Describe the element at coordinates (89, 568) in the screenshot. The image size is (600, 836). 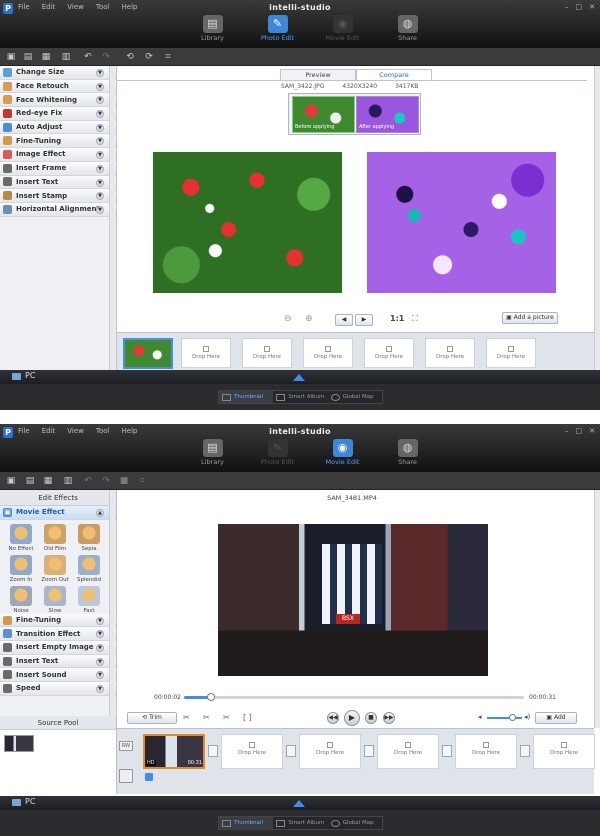
I see `effect-splendid: Splendid` at that location.